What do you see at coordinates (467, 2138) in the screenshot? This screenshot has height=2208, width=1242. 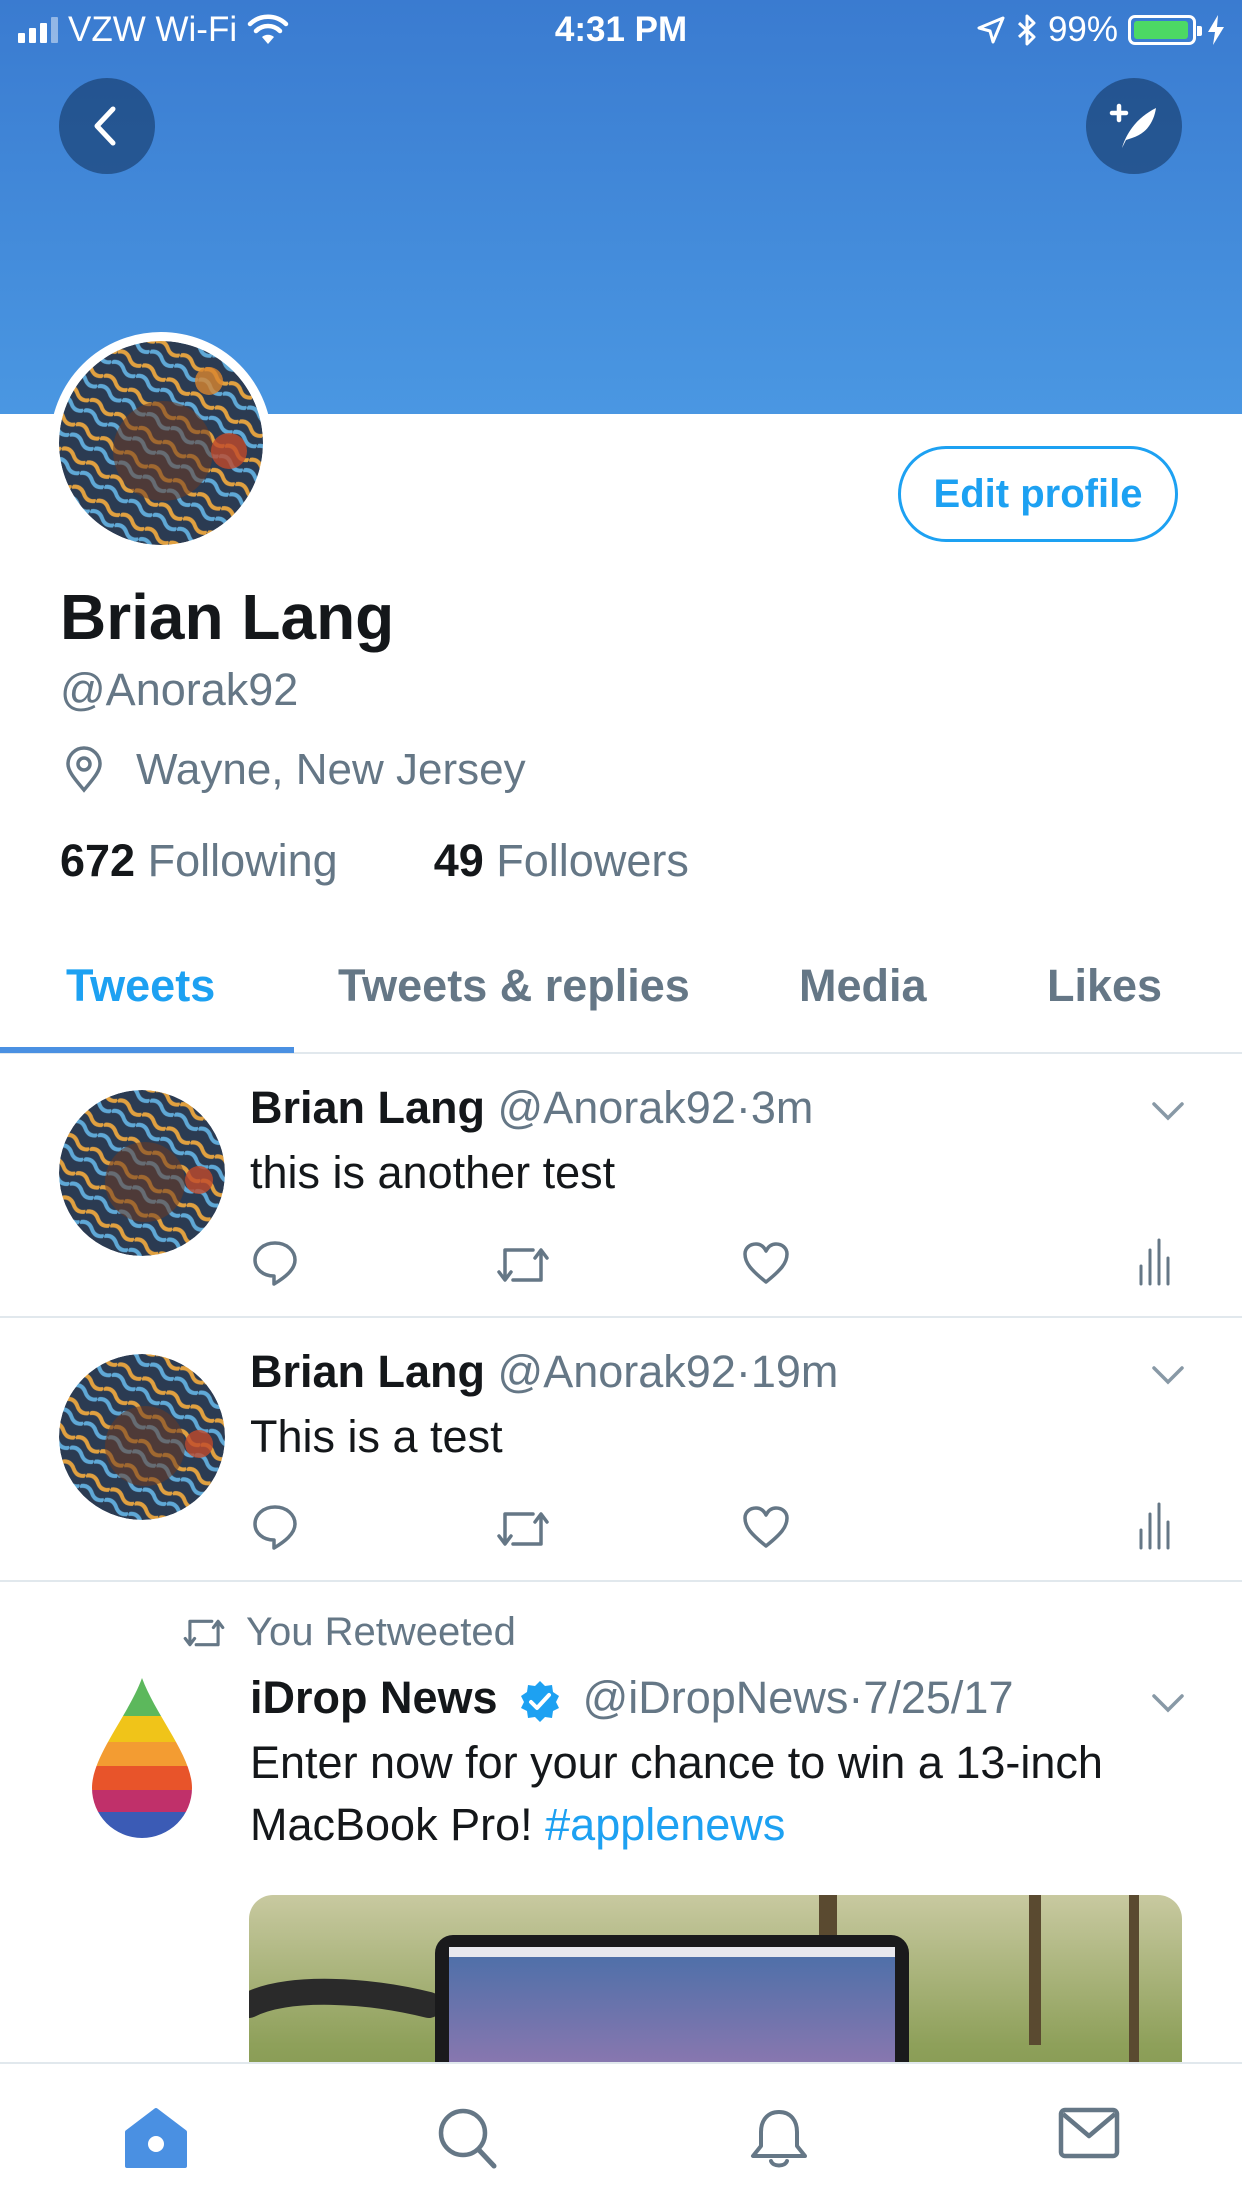 I see `search-icon` at bounding box center [467, 2138].